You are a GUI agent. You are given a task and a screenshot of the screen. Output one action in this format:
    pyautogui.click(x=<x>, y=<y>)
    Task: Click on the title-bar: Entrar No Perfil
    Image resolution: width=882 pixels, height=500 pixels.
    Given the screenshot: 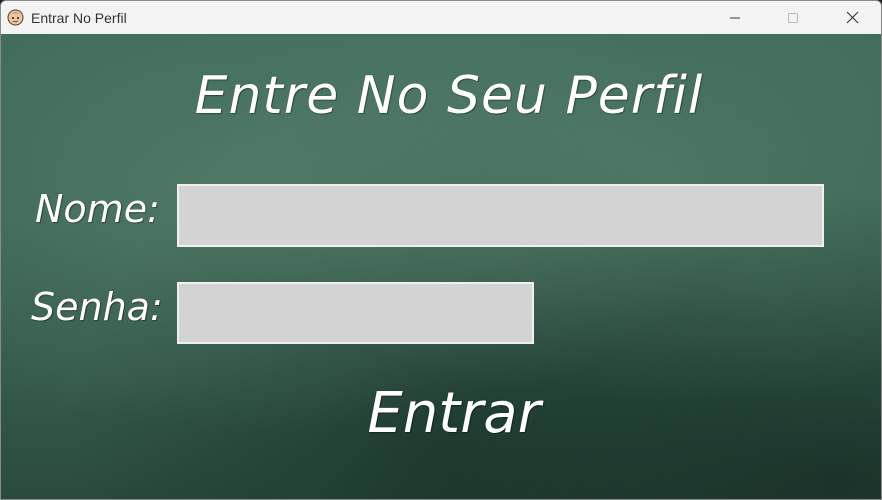 What is the action you would take?
    pyautogui.click(x=441, y=17)
    